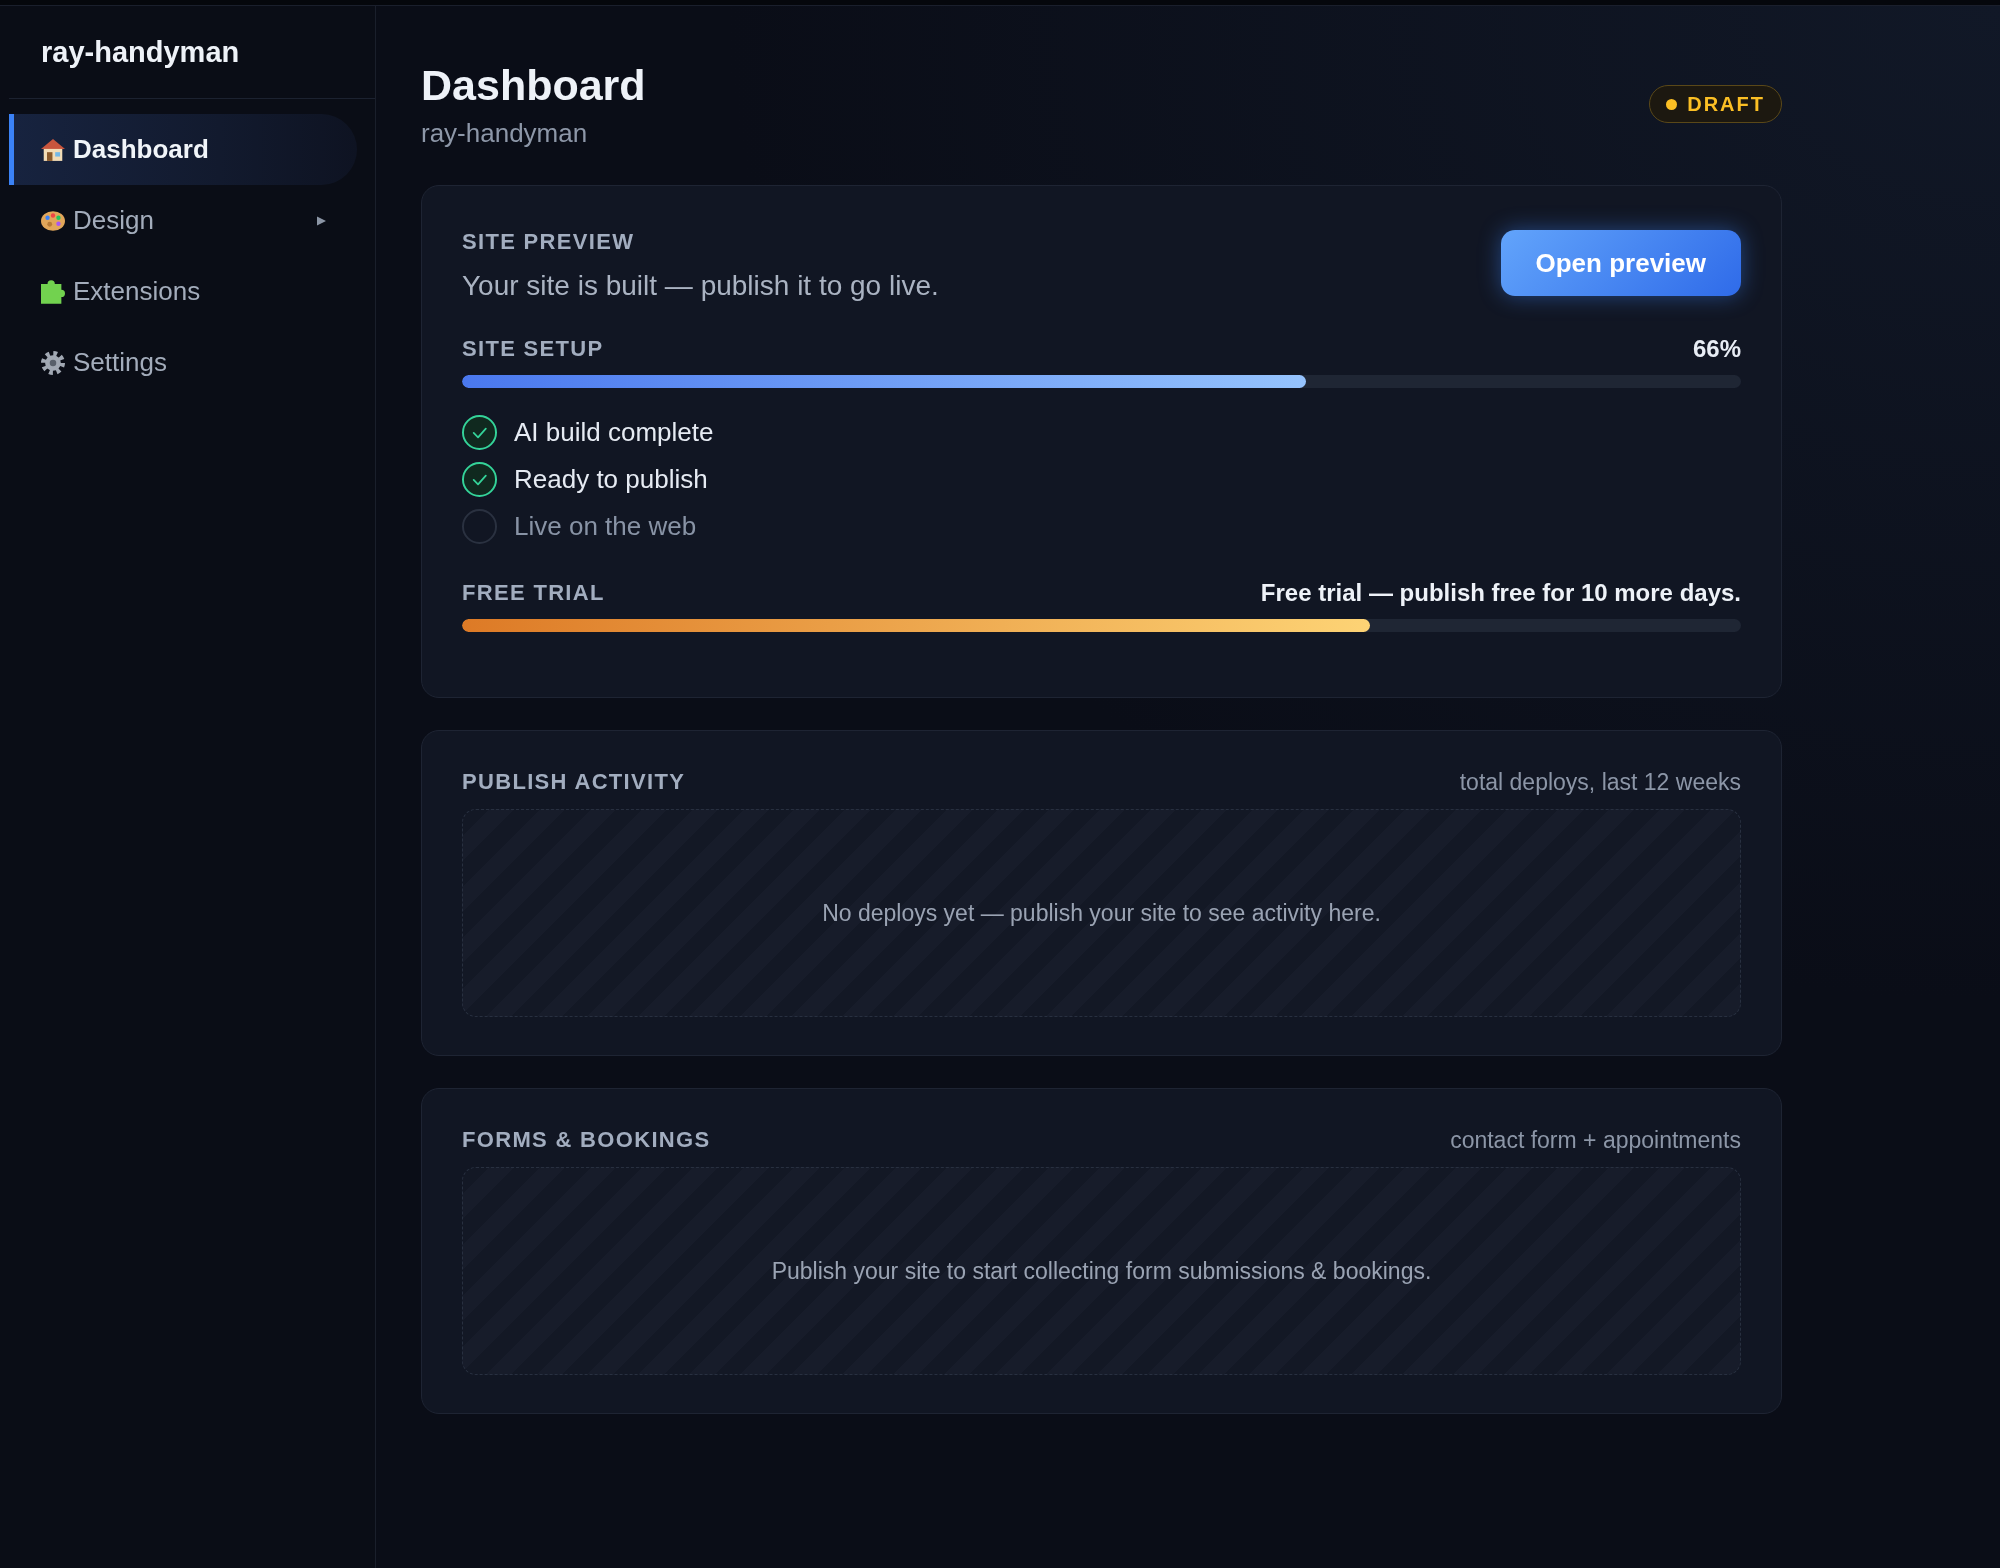 The width and height of the screenshot is (2000, 1568). What do you see at coordinates (611, 479) in the screenshot?
I see `checklist-item: Ready to publish` at bounding box center [611, 479].